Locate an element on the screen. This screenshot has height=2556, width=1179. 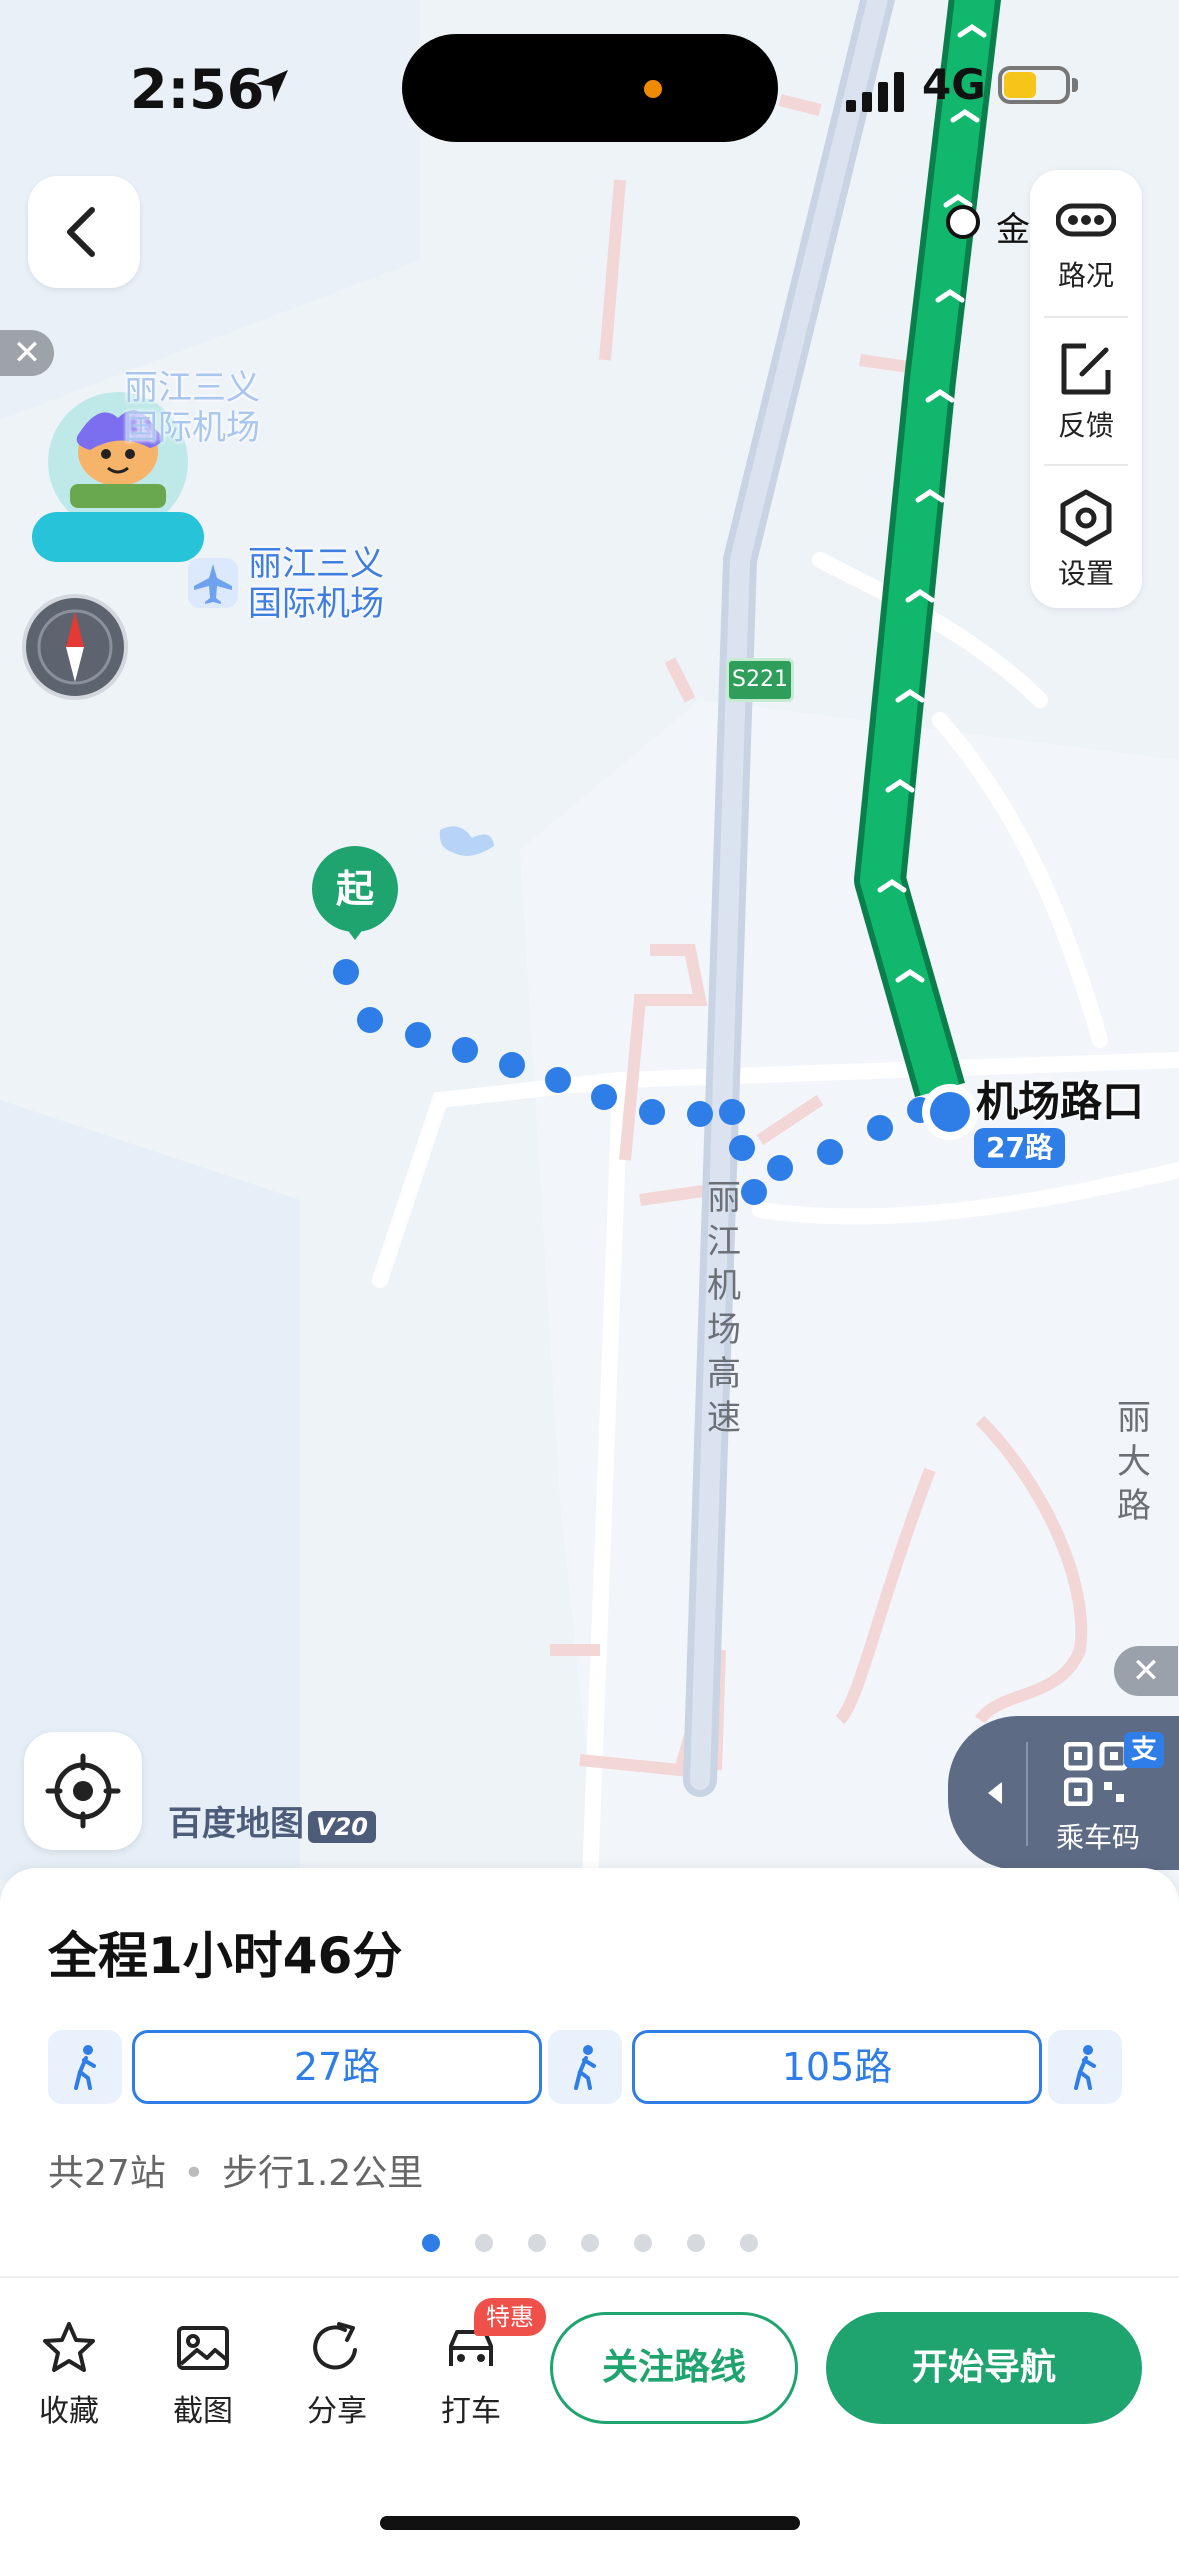
watermark-version: V20 is located at coordinates (342, 1827).